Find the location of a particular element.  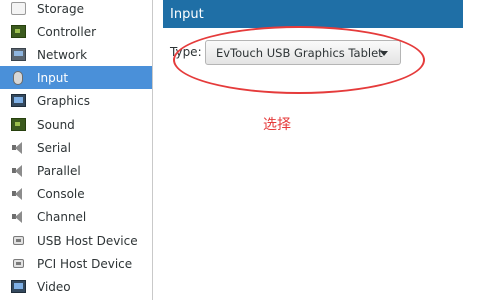

sidebar-item-graphics: Graphics is located at coordinates (76, 100).